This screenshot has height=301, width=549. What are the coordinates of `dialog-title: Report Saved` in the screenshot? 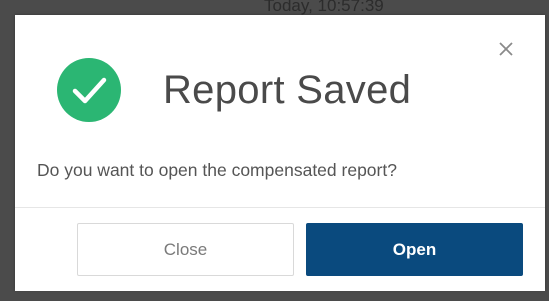 It's located at (287, 90).